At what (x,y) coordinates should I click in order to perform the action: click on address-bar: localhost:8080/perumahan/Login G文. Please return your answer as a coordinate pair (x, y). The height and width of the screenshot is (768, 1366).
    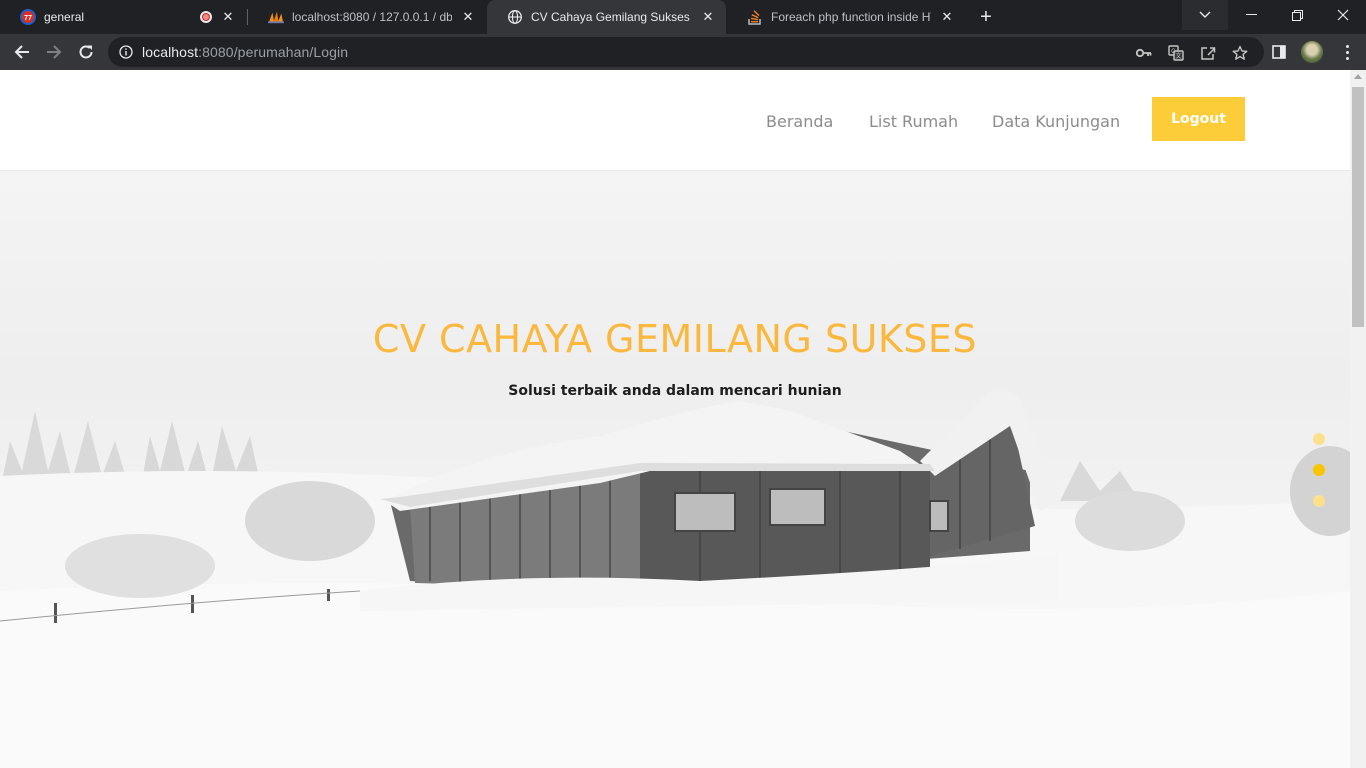
    Looking at the image, I should click on (686, 52).